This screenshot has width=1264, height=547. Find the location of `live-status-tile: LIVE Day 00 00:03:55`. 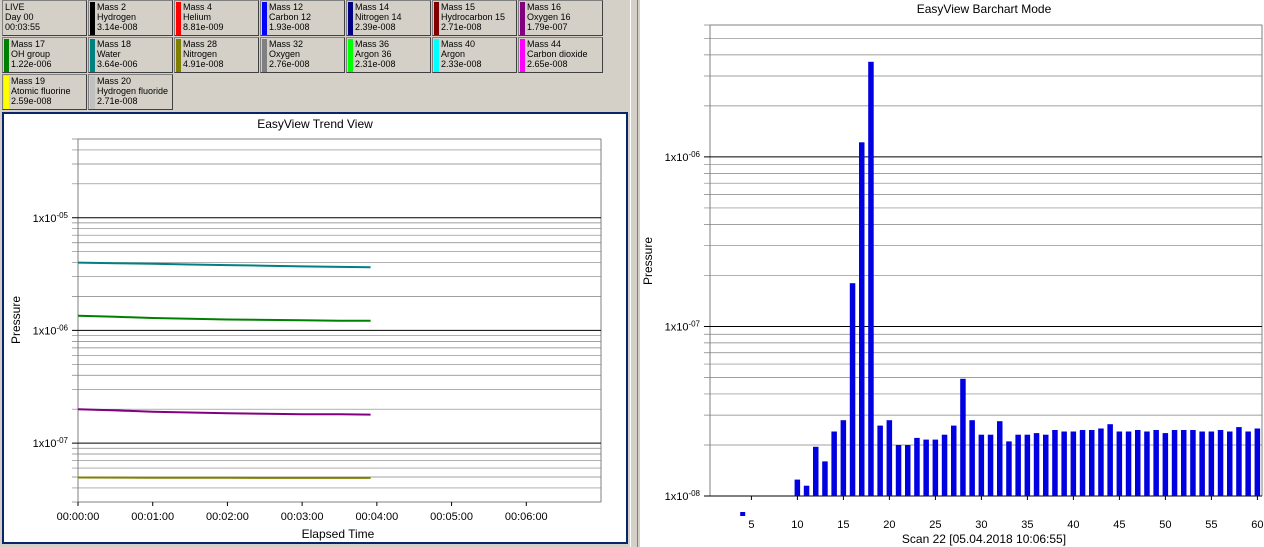

live-status-tile: LIVE Day 00 00:03:55 is located at coordinates (44, 18).